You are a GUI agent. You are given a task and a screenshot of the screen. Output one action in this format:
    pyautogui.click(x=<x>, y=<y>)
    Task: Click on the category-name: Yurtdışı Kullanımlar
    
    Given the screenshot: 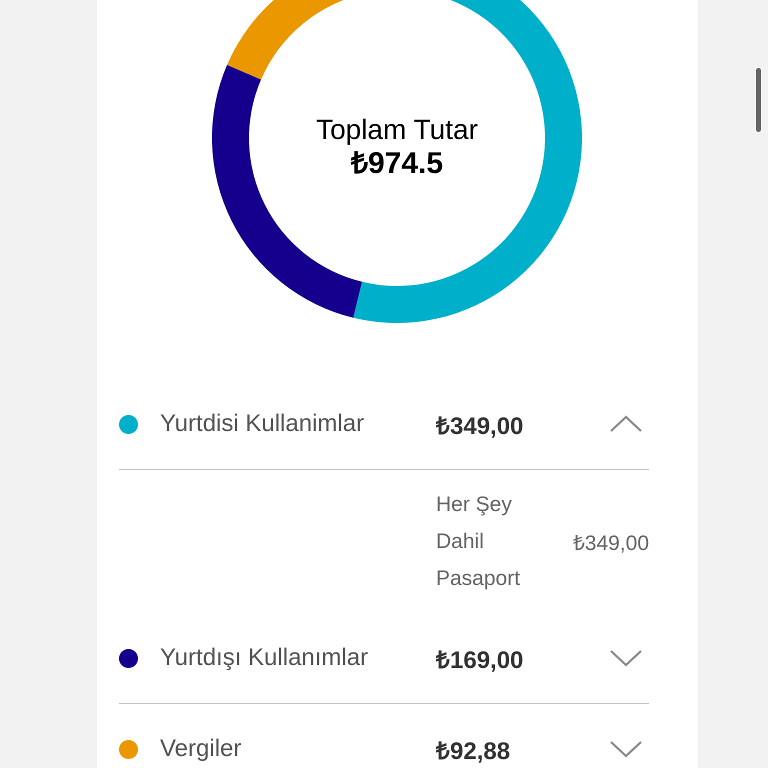 What is the action you would take?
    pyautogui.click(x=265, y=658)
    